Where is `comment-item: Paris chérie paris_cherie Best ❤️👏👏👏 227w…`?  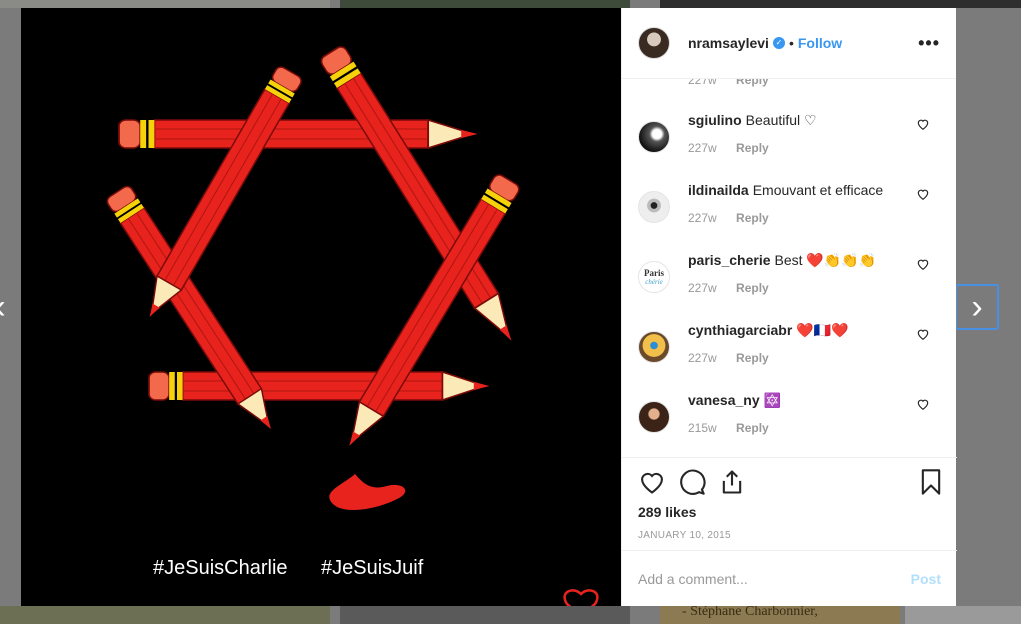
comment-item: Paris chérie paris_cherie Best ❤️👏👏👏 227w… is located at coordinates (789, 276).